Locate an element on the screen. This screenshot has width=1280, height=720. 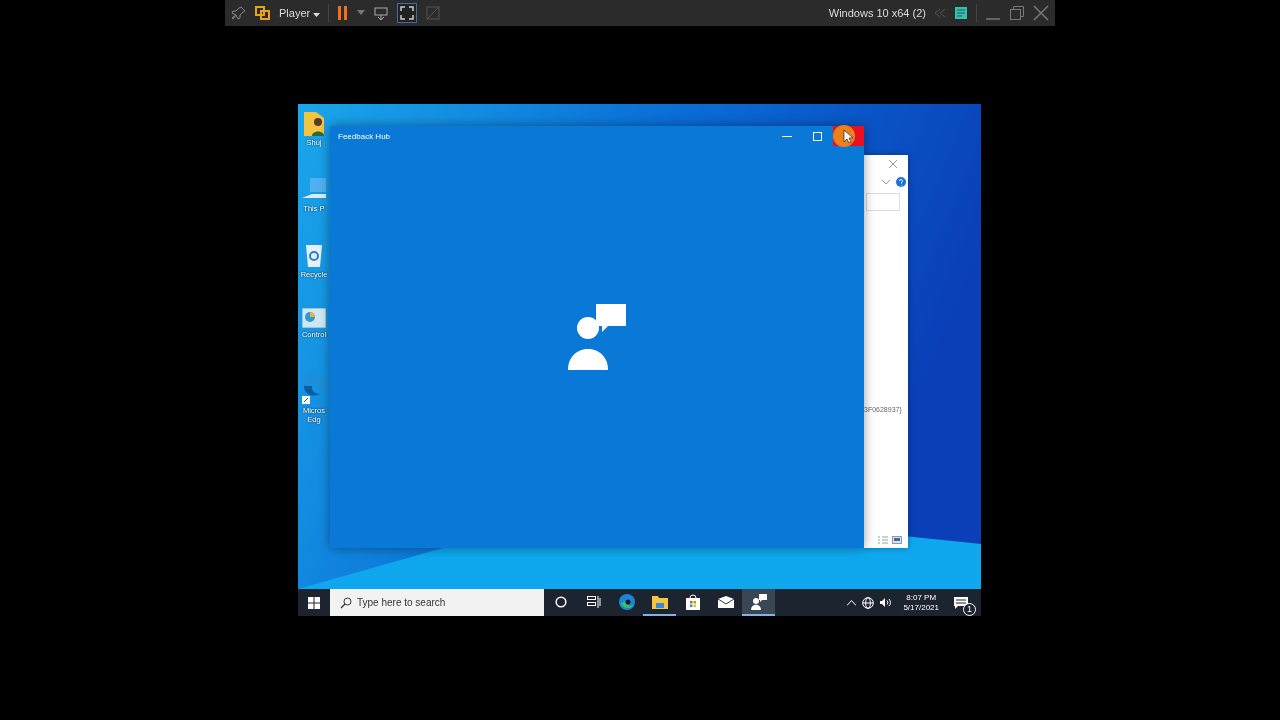
feedback-logo-icon is located at coordinates (597, 337).